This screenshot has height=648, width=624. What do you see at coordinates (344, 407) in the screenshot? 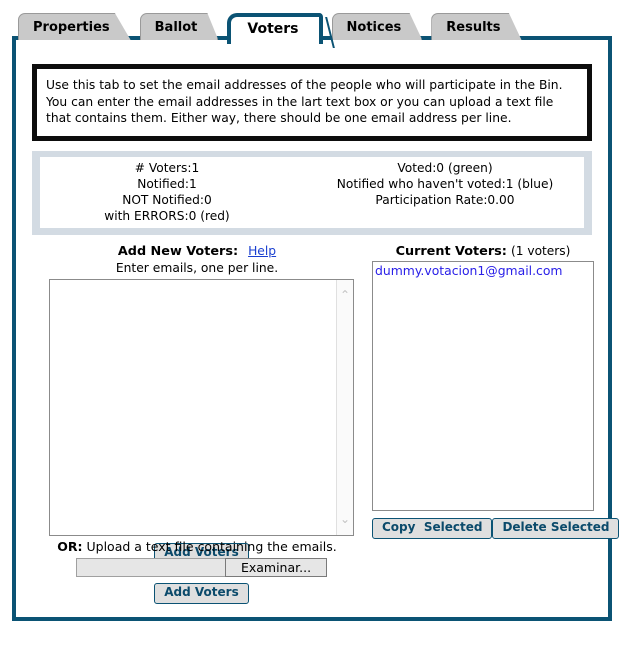
I see `textarea-scrollbar: ⌃ ⌄` at bounding box center [344, 407].